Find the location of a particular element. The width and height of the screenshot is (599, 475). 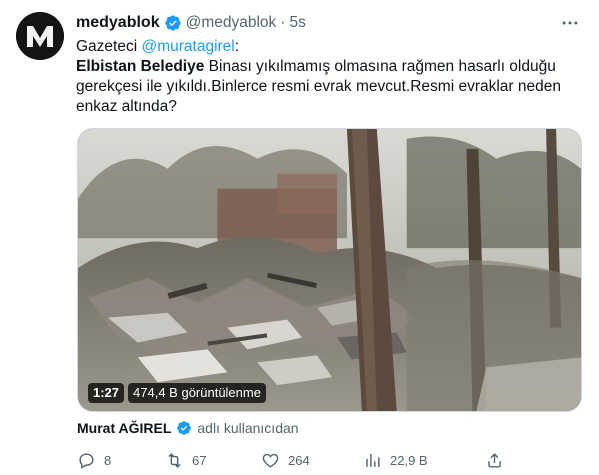

intro-suffix: : is located at coordinates (237, 46).